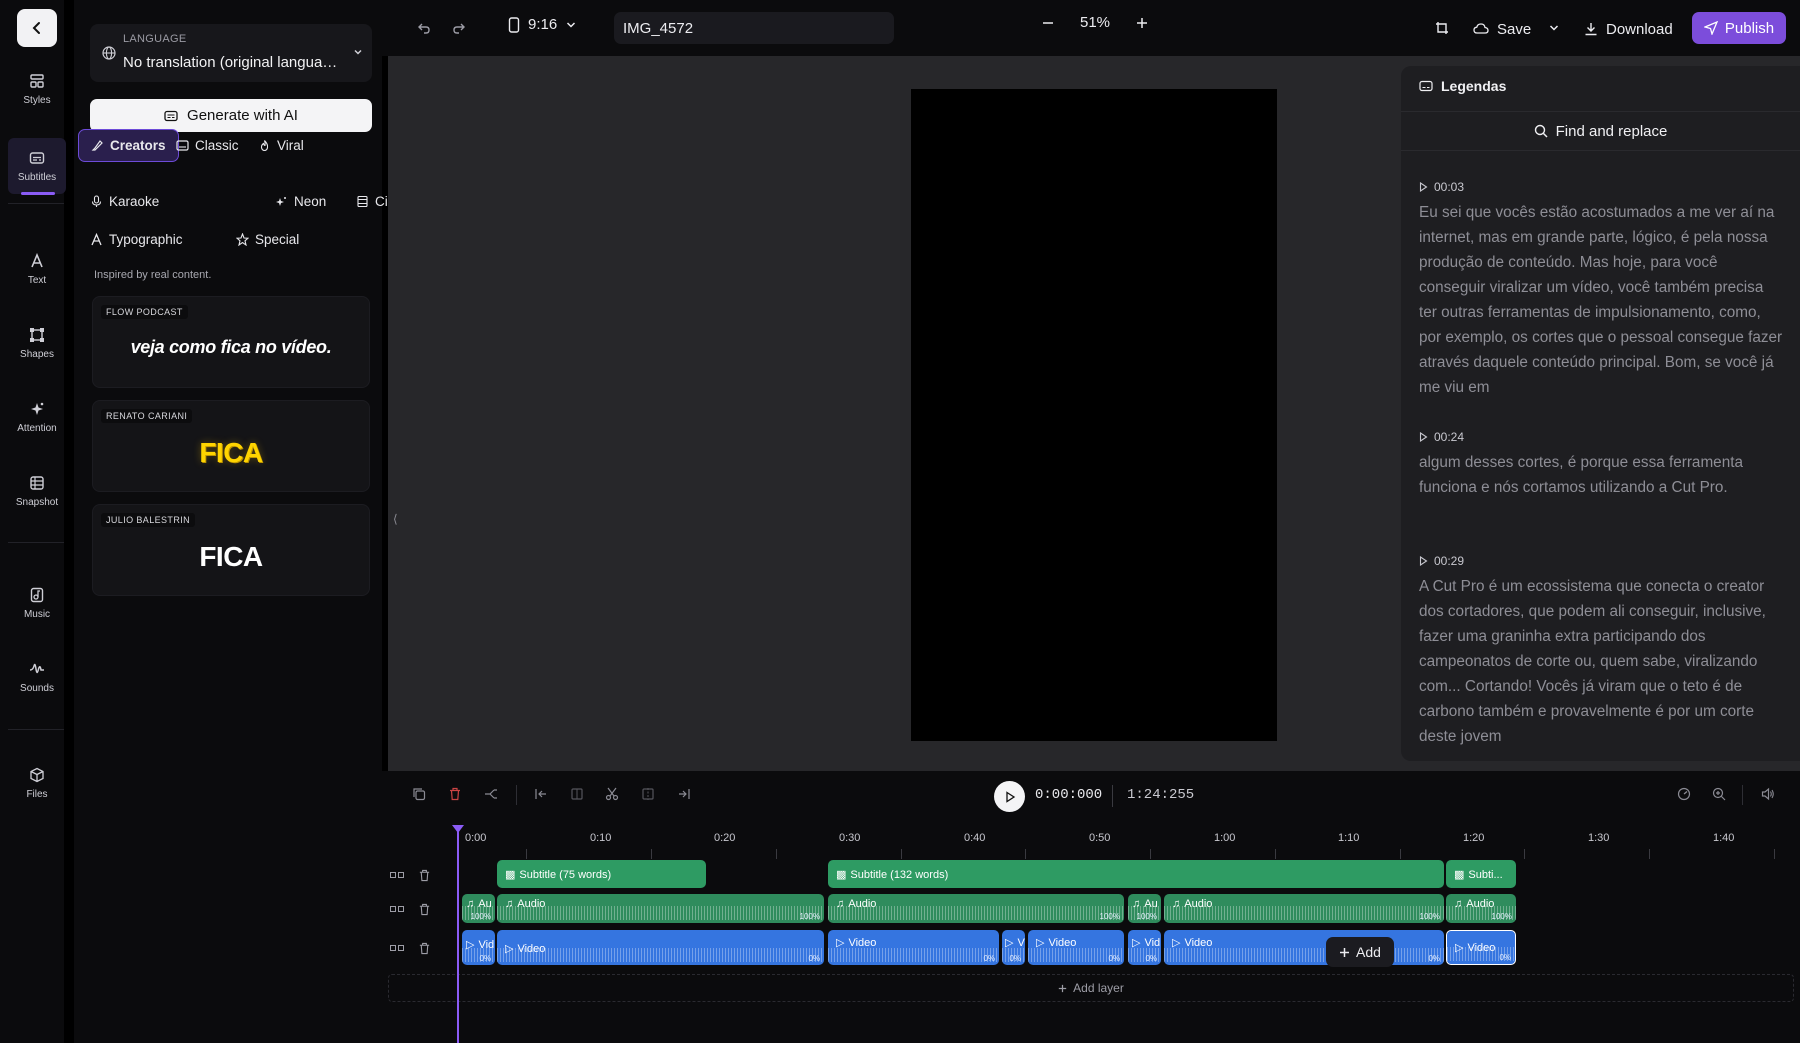 This screenshot has width=1800, height=1043. I want to click on ruler-tick-label: 1:30, so click(1599, 838).